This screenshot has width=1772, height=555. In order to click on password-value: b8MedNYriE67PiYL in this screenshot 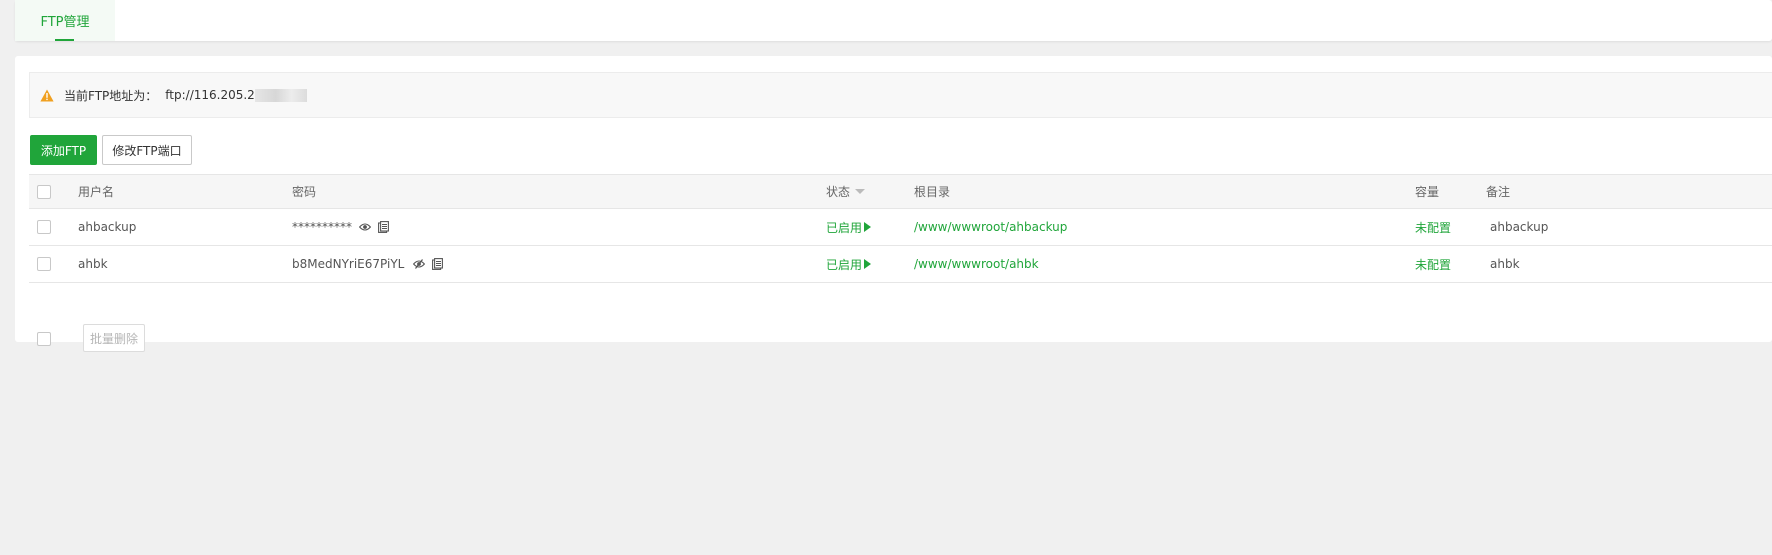, I will do `click(348, 264)`.